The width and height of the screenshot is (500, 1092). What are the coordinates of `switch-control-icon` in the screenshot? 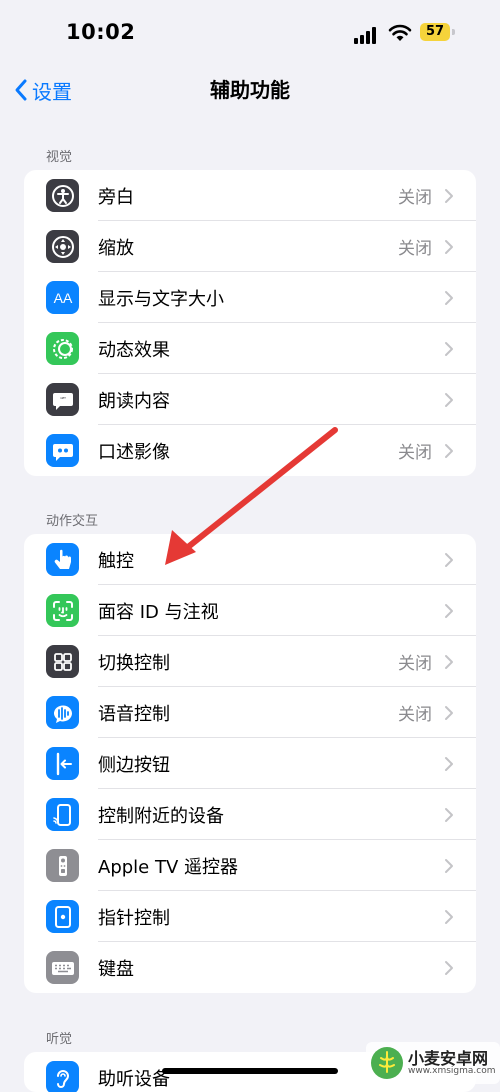 It's located at (62, 661).